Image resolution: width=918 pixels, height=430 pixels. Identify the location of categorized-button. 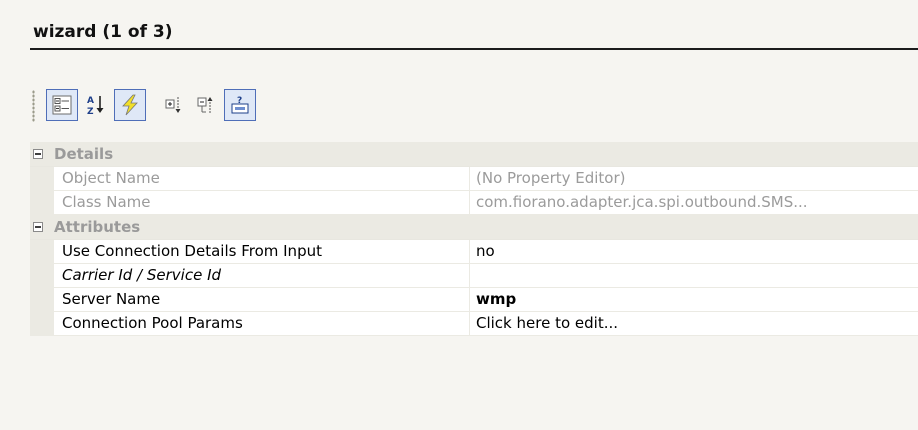
(62, 105).